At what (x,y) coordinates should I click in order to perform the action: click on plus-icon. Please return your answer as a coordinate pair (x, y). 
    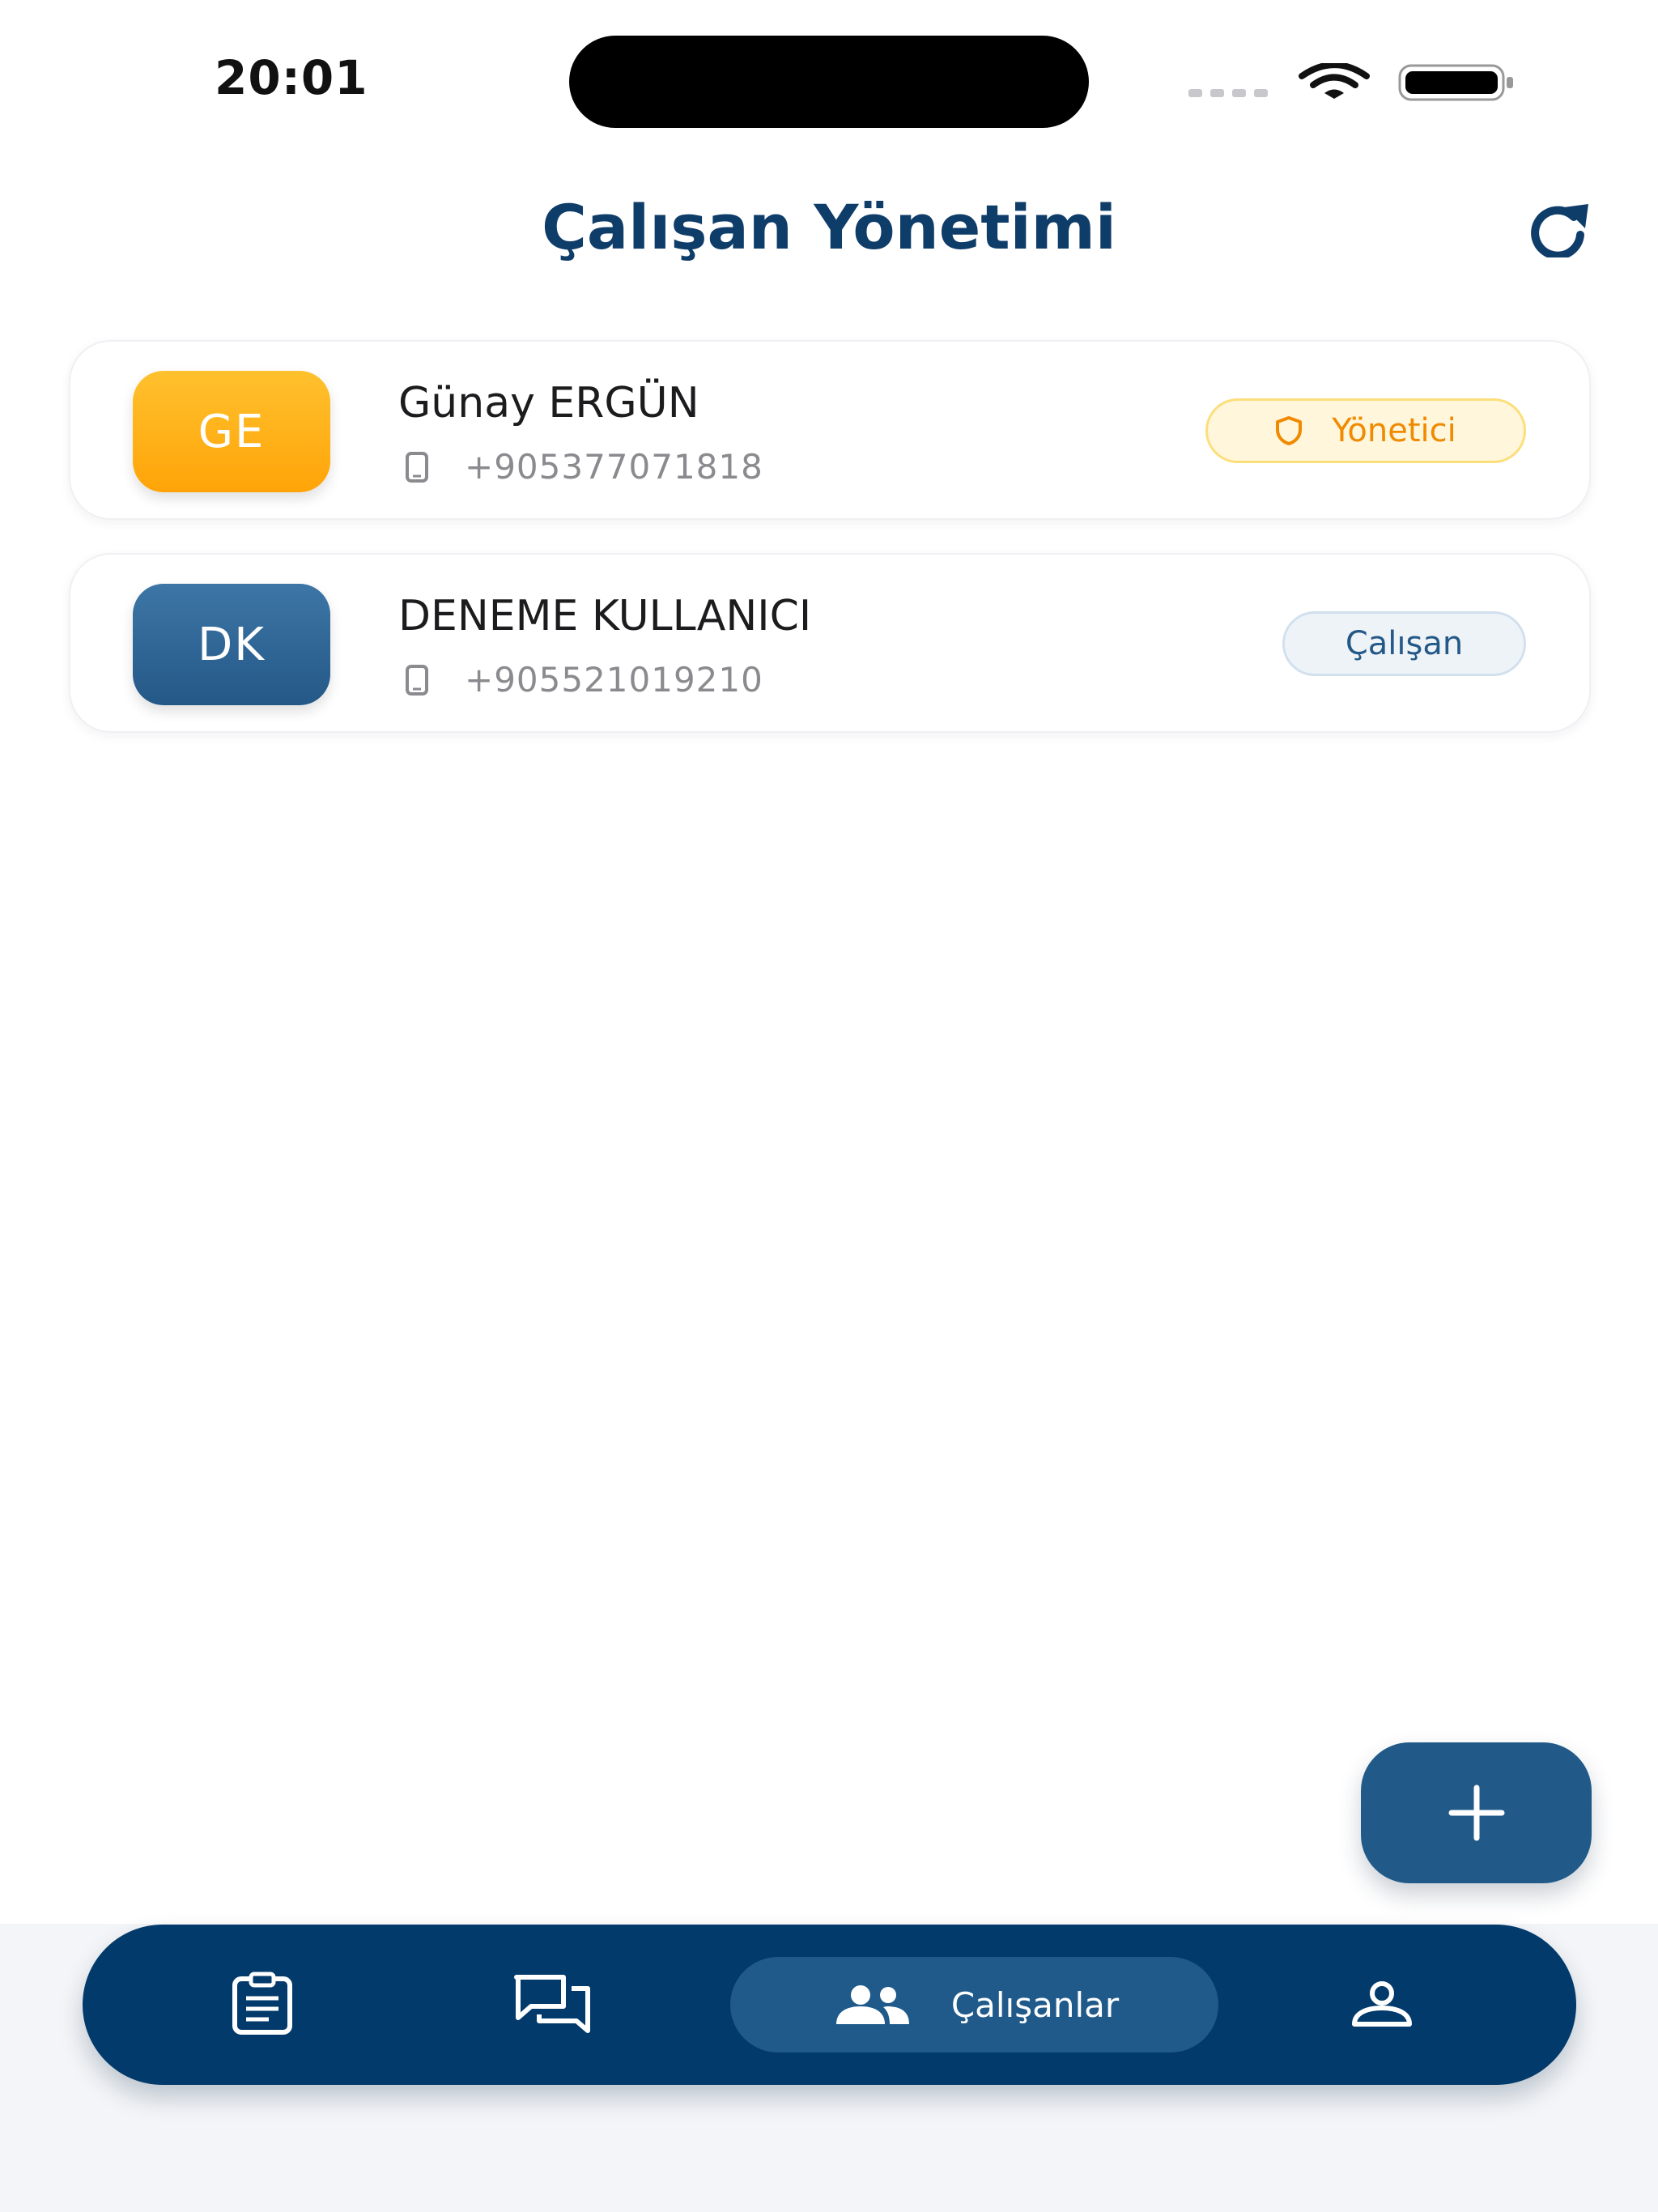
    Looking at the image, I should click on (1476, 1813).